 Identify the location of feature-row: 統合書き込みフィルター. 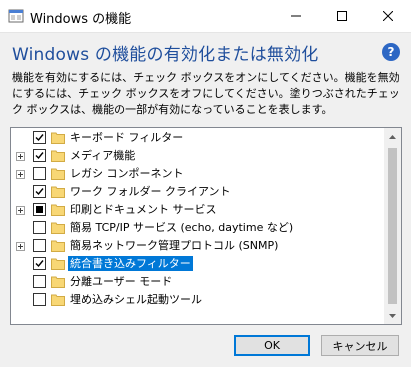
(197, 264).